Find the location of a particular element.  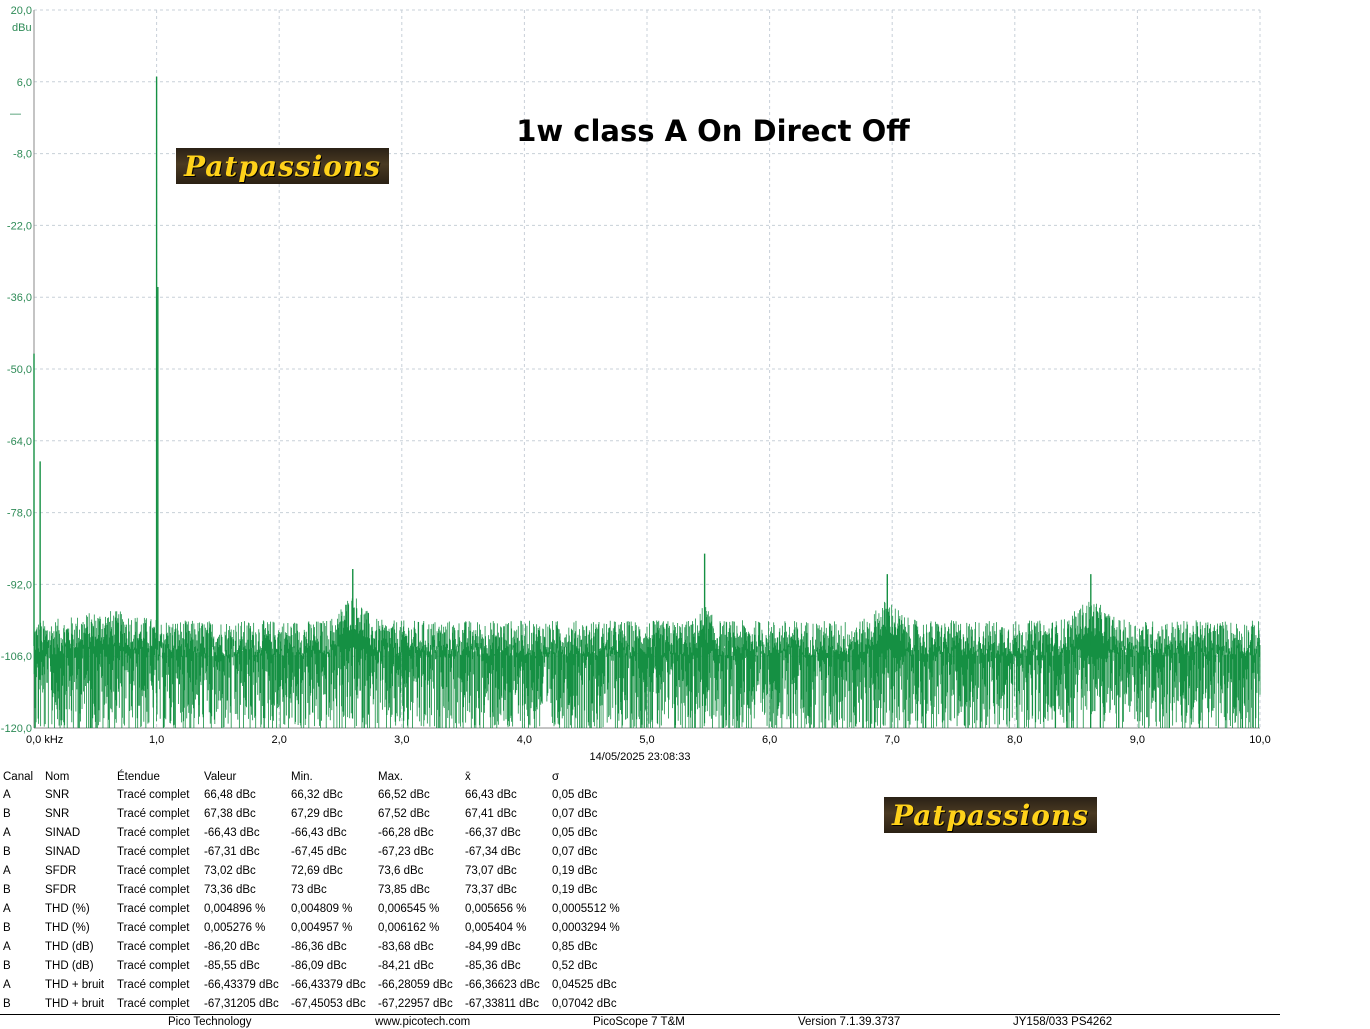

measurement-cell: -67,23 dBc is located at coordinates (406, 851).